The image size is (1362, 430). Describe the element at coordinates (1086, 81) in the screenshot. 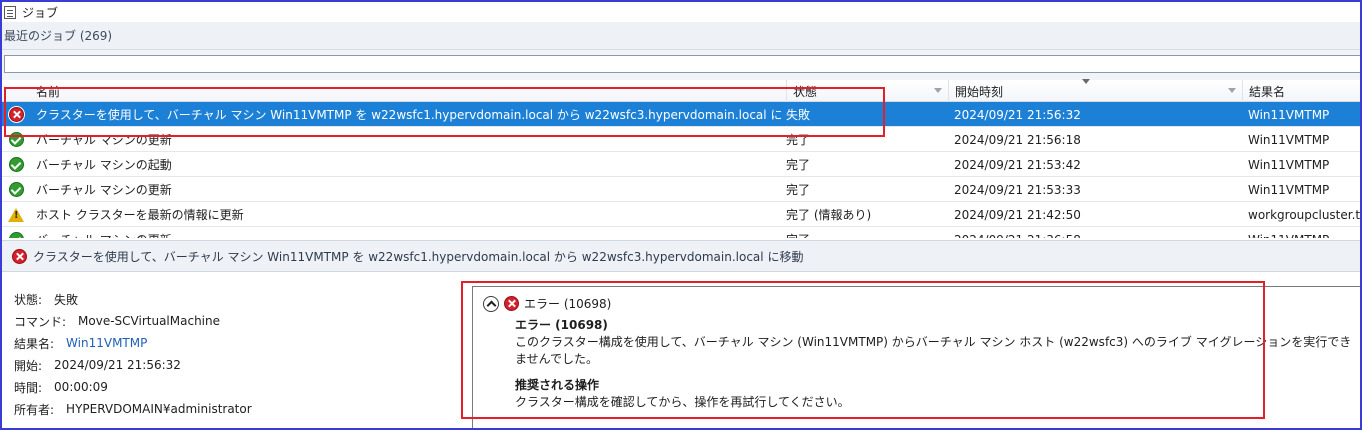

I see `sort-descending-icon` at that location.